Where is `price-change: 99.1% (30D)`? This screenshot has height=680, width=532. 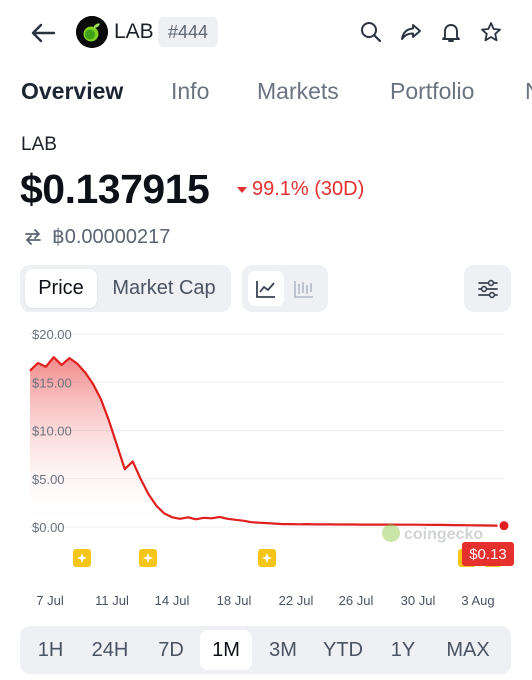 price-change: 99.1% (30D) is located at coordinates (300, 189).